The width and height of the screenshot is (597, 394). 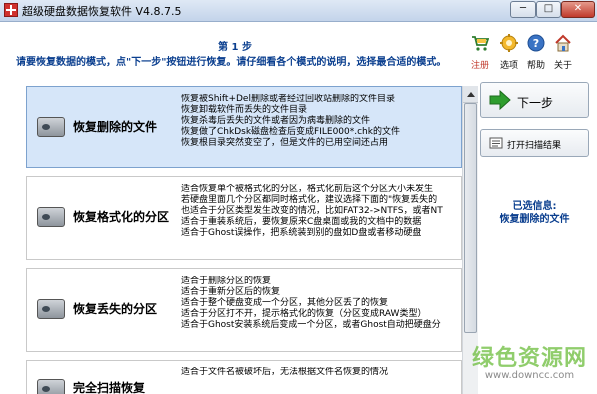 What do you see at coordinates (500, 100) in the screenshot?
I see `next-arrow-icon` at bounding box center [500, 100].